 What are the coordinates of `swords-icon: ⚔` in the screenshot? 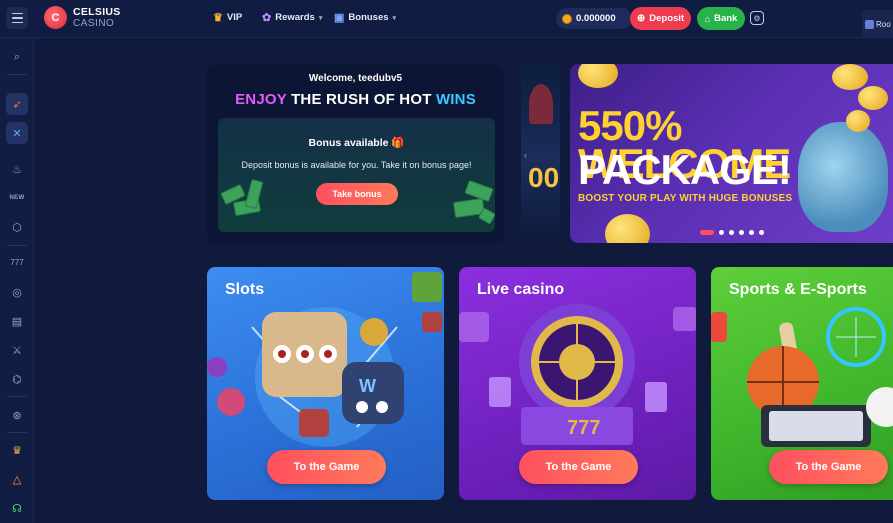 It's located at (17, 350).